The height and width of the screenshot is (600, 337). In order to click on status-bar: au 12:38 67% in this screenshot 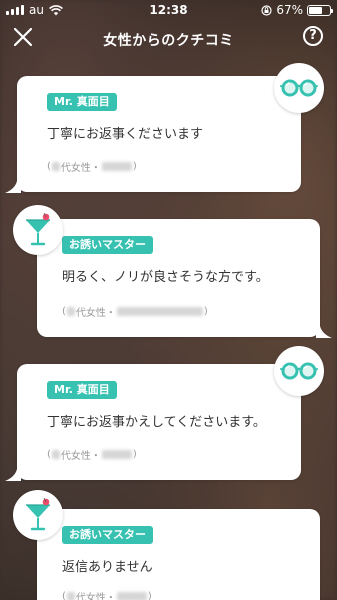, I will do `click(168, 10)`.